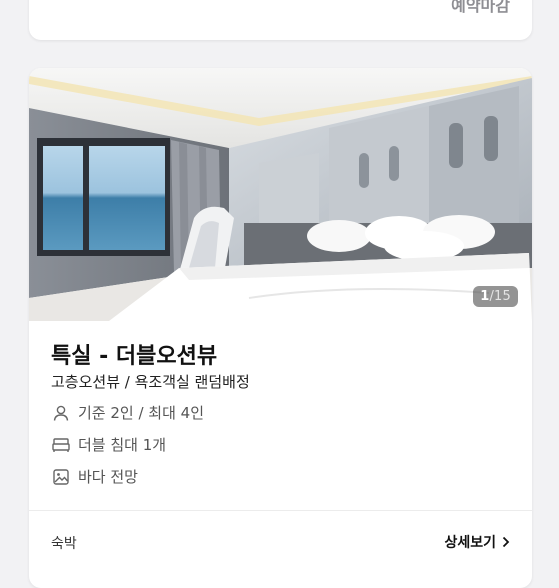 This screenshot has height=588, width=559. I want to click on photo-counter-total: /15, so click(500, 296).